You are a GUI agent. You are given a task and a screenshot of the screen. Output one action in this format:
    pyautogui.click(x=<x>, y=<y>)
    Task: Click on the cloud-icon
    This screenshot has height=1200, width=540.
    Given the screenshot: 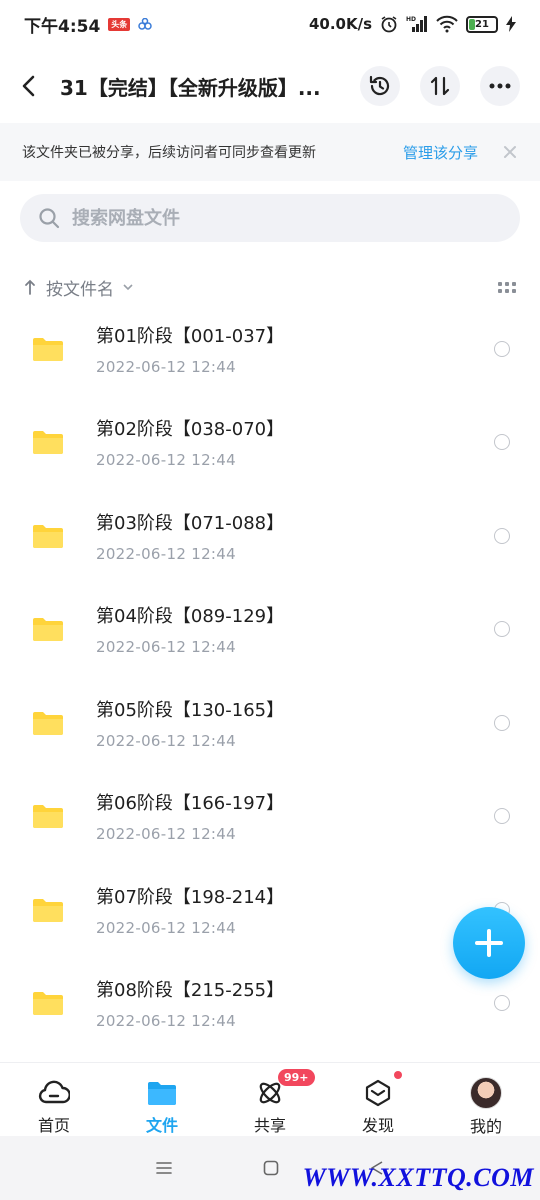 What is the action you would take?
    pyautogui.click(x=54, y=1092)
    